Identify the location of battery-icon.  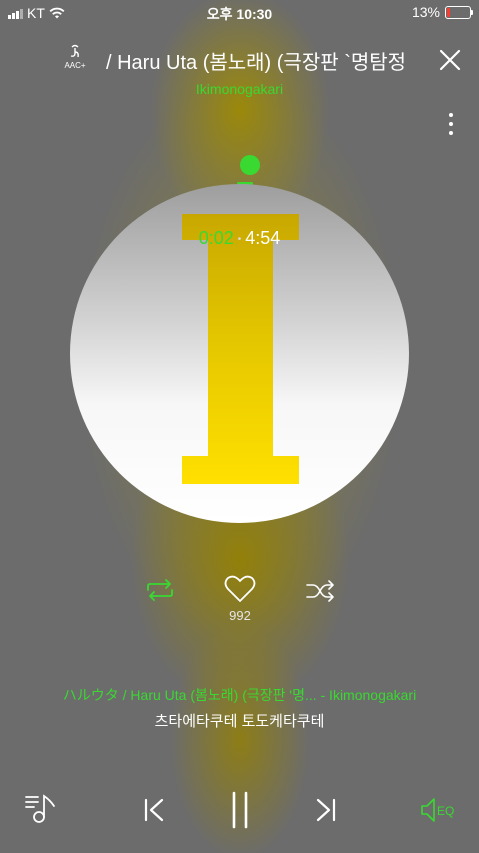
(459, 12).